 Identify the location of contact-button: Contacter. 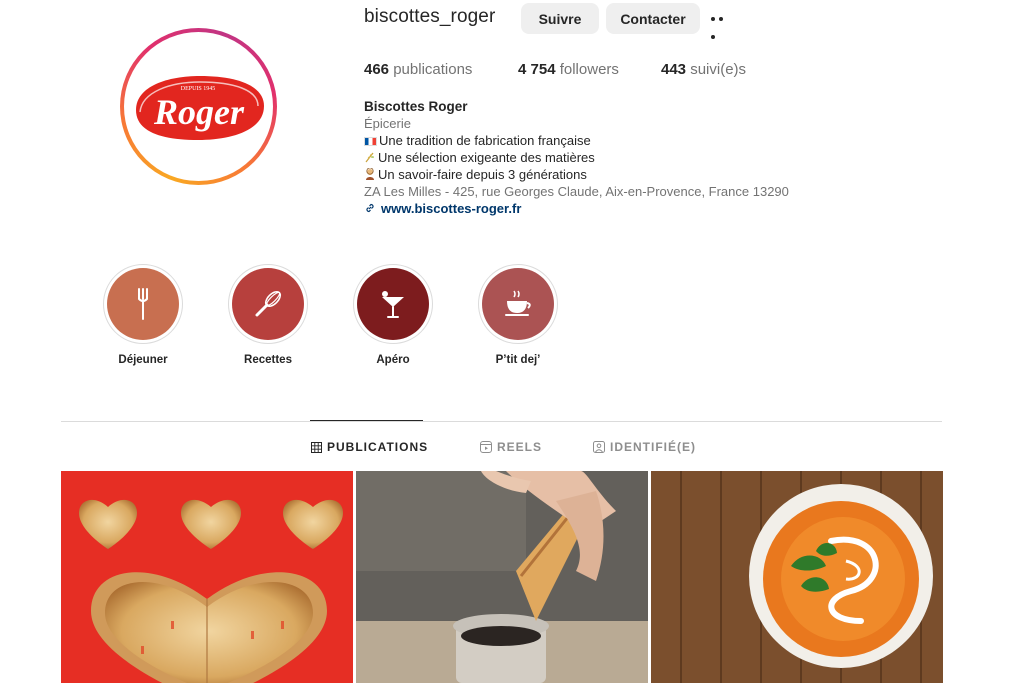
(653, 18).